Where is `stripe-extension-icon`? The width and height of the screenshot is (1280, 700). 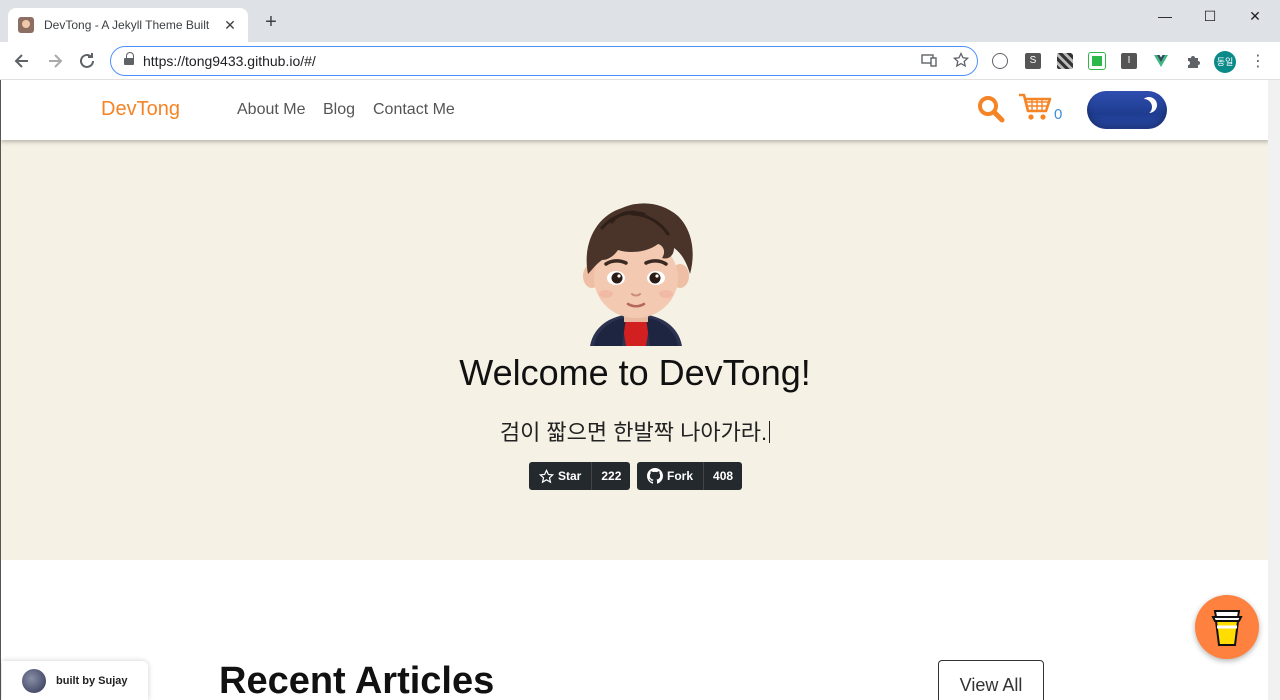 stripe-extension-icon is located at coordinates (1065, 61).